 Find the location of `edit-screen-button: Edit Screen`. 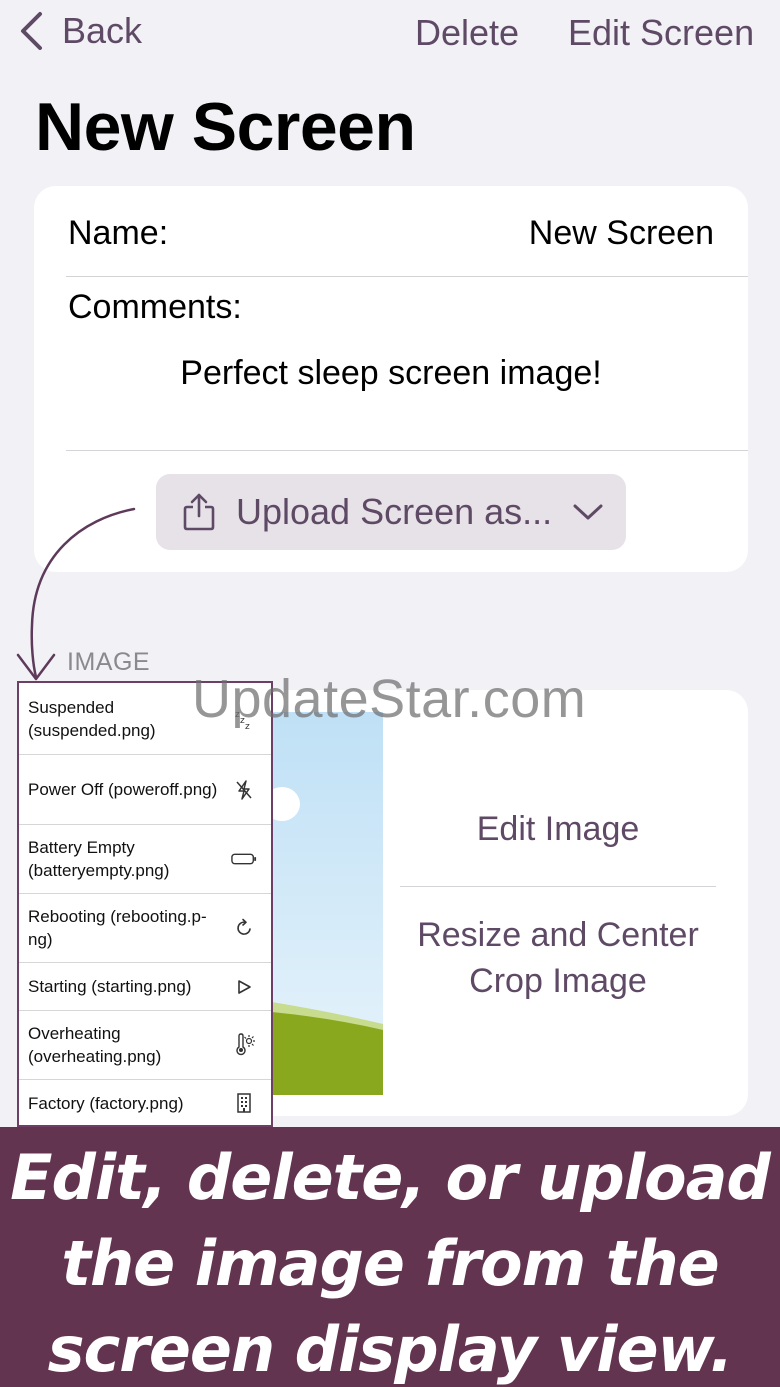

edit-screen-button: Edit Screen is located at coordinates (661, 33).